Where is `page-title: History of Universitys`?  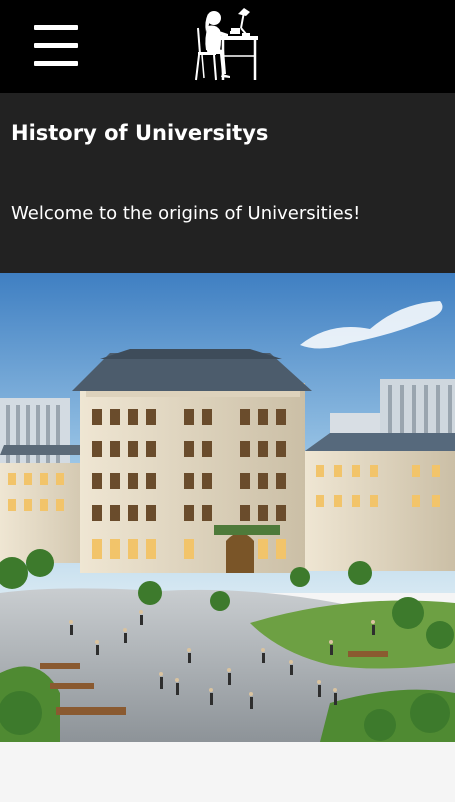
page-title: History of Universitys is located at coordinates (140, 133).